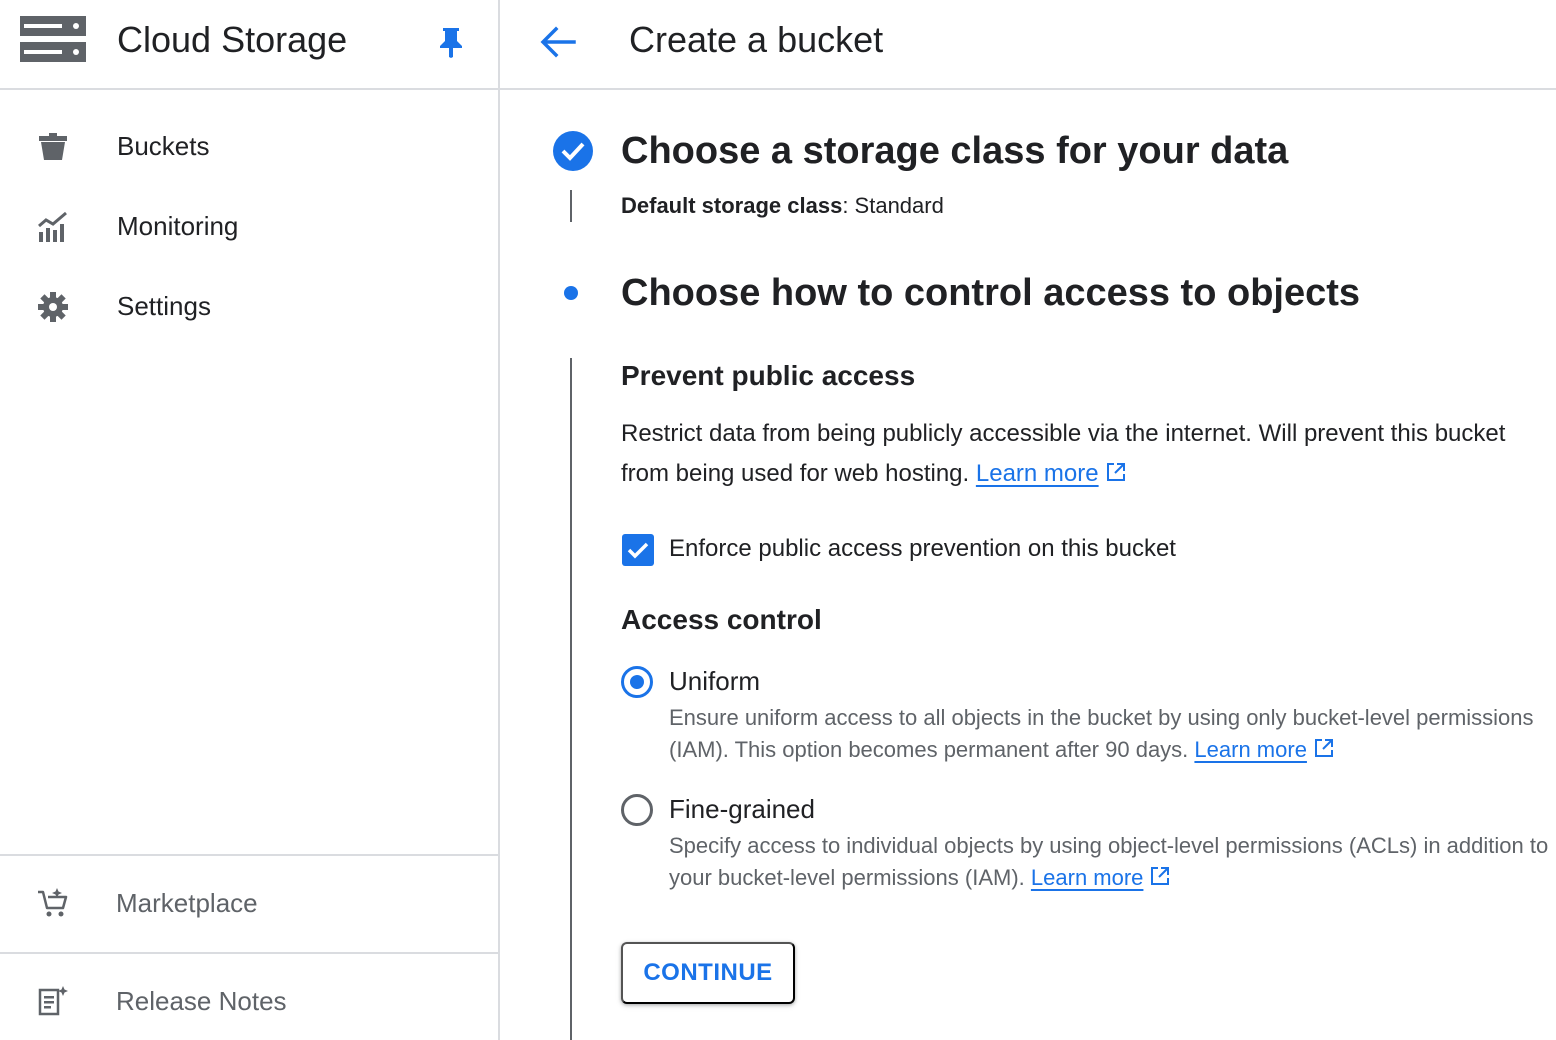 The image size is (1556, 1040). I want to click on sidebar-header: Cloud Storage, so click(249, 45).